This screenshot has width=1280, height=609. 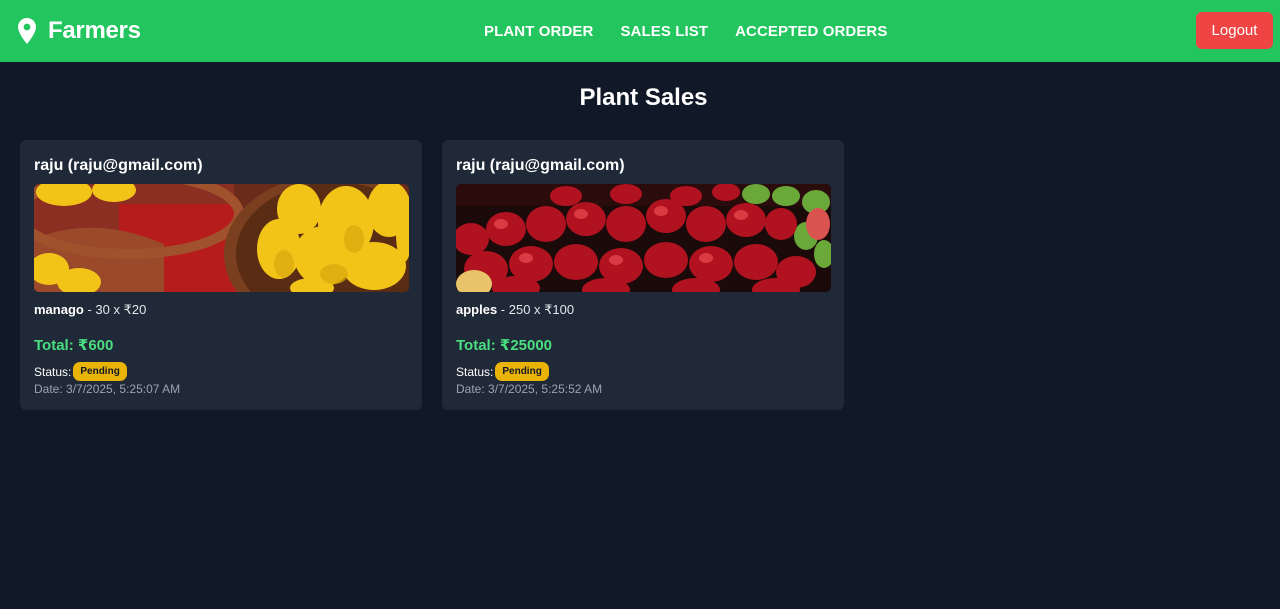 What do you see at coordinates (504, 345) in the screenshot?
I see `order-total: Total: ₹25000` at bounding box center [504, 345].